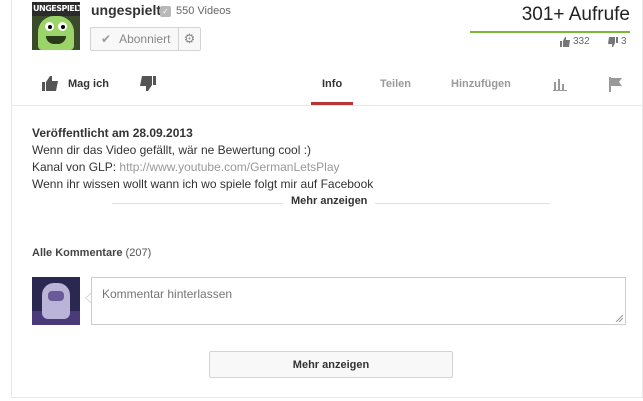  Describe the element at coordinates (138, 253) in the screenshot. I see `comment-count: (207)` at that location.